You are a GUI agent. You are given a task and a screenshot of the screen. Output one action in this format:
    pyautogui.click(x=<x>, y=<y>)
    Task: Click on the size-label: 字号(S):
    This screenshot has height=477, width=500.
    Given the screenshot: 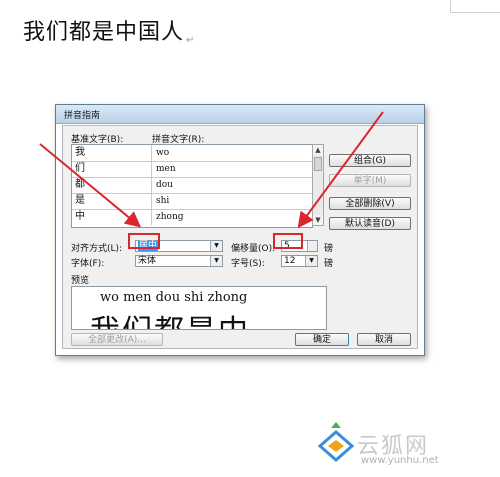 What is the action you would take?
    pyautogui.click(x=248, y=264)
    